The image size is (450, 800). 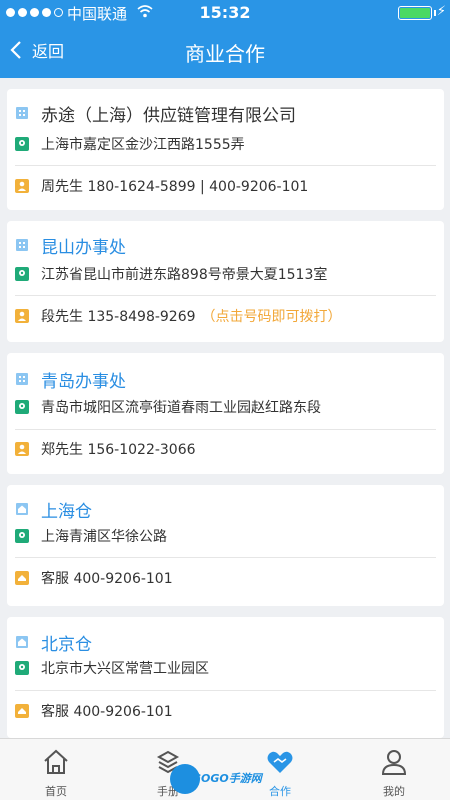 What do you see at coordinates (83, 381) in the screenshot?
I see `office-name: 青岛办事处` at bounding box center [83, 381].